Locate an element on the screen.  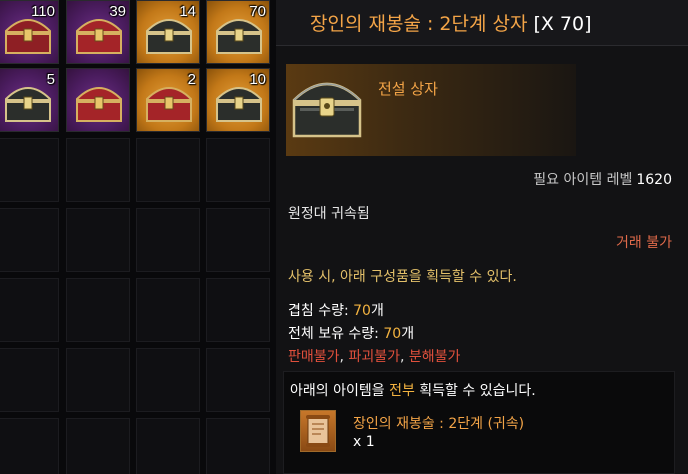
inventory-slot is located at coordinates (98, 100).